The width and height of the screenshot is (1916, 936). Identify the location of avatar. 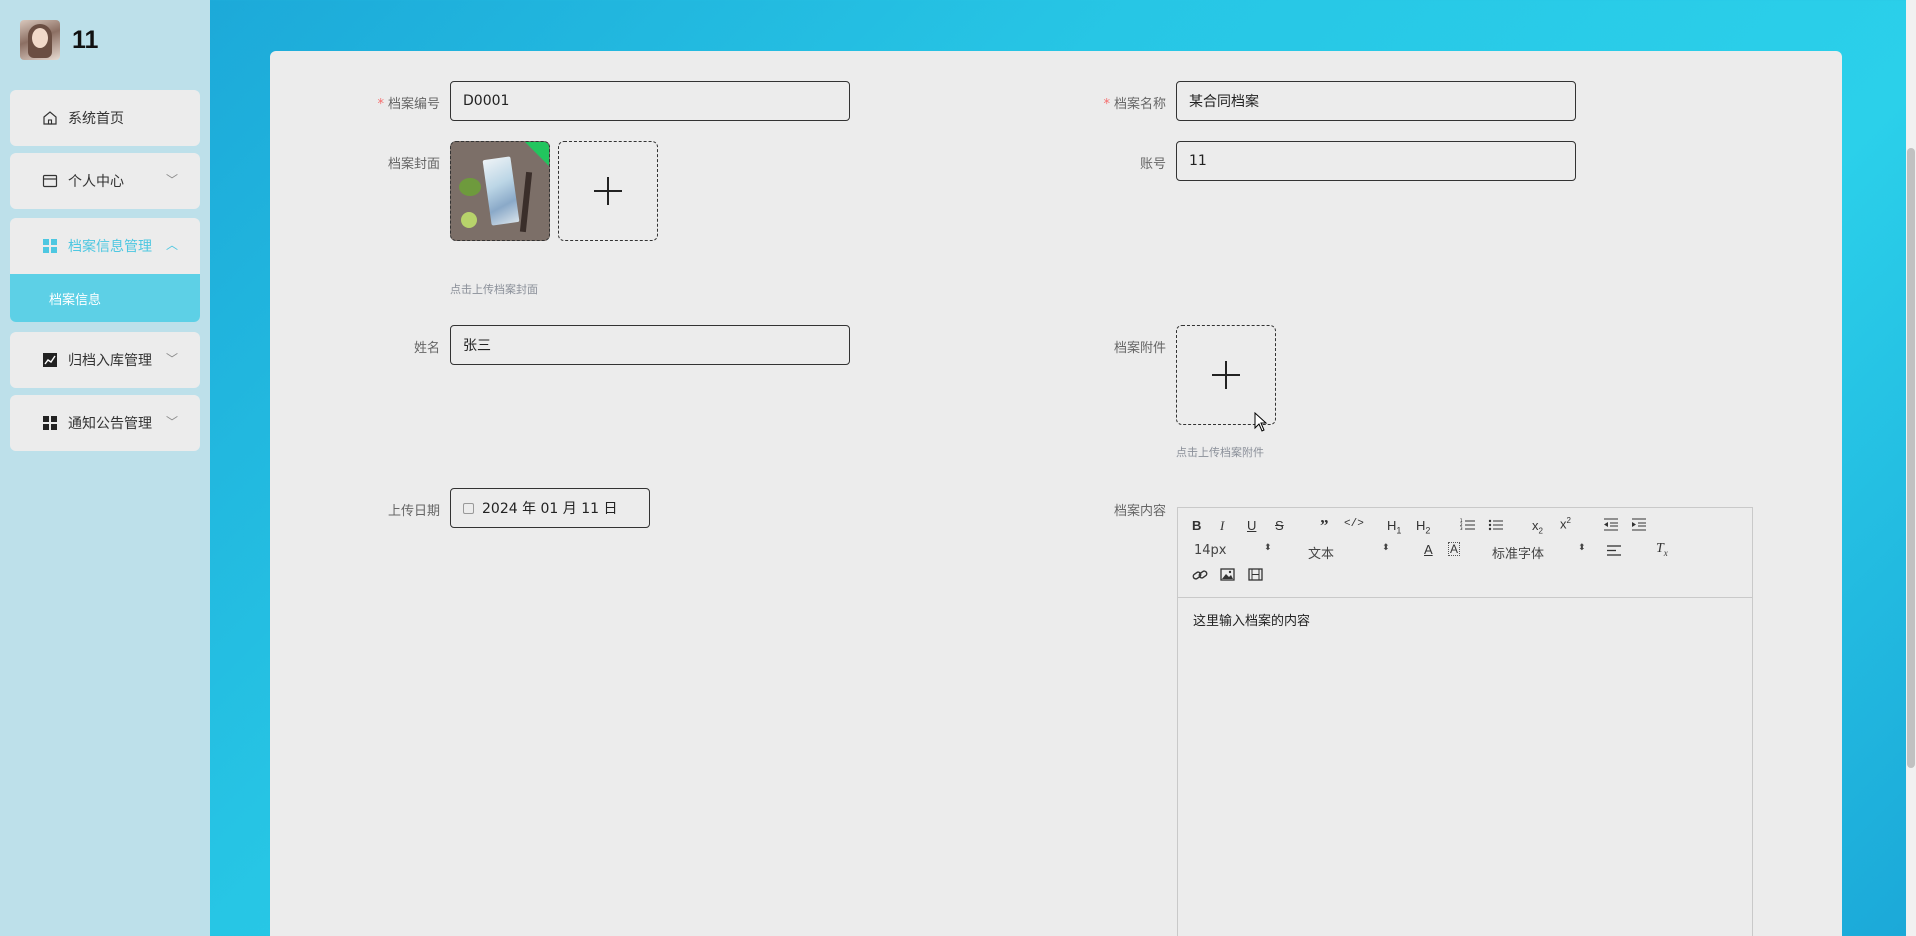
(40, 40).